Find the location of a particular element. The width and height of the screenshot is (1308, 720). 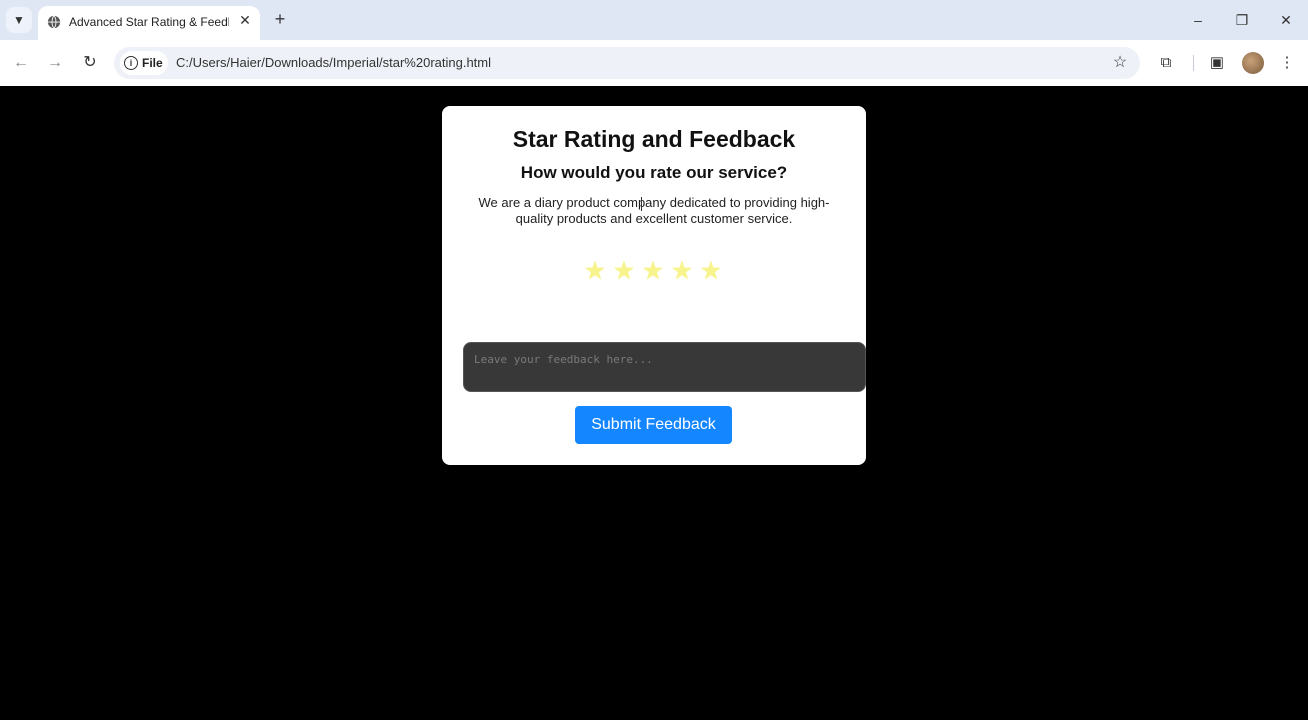

bookmark-star-icon: ☆ is located at coordinates (1120, 63).